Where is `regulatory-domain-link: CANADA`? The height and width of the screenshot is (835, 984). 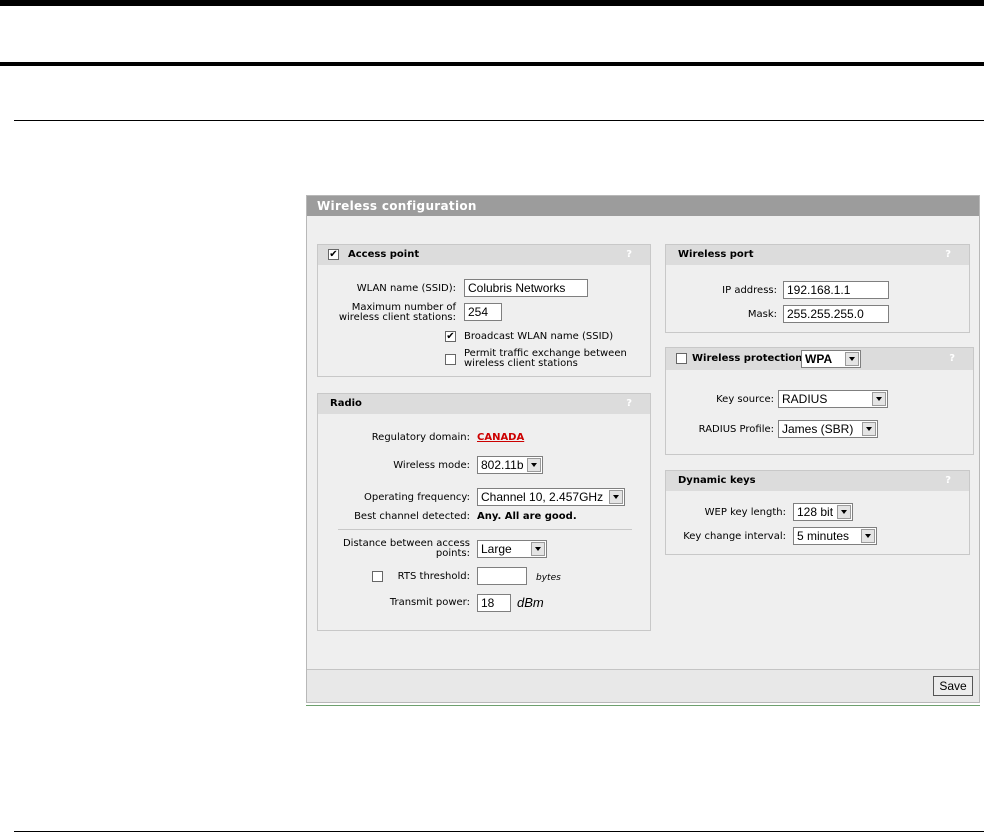 regulatory-domain-link: CANADA is located at coordinates (500, 437).